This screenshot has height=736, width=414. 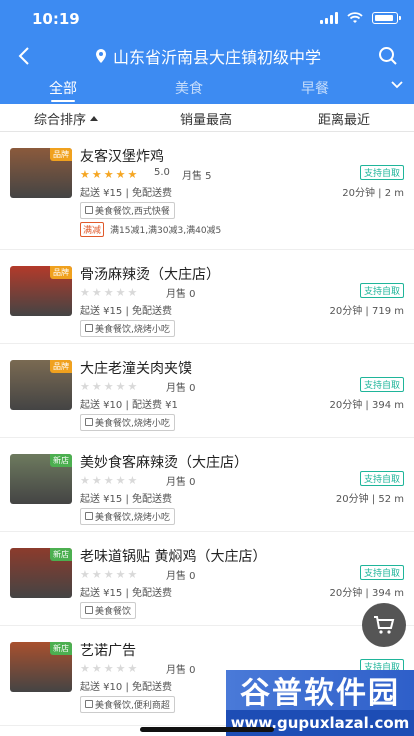 What do you see at coordinates (329, 18) in the screenshot?
I see `signal-icon` at bounding box center [329, 18].